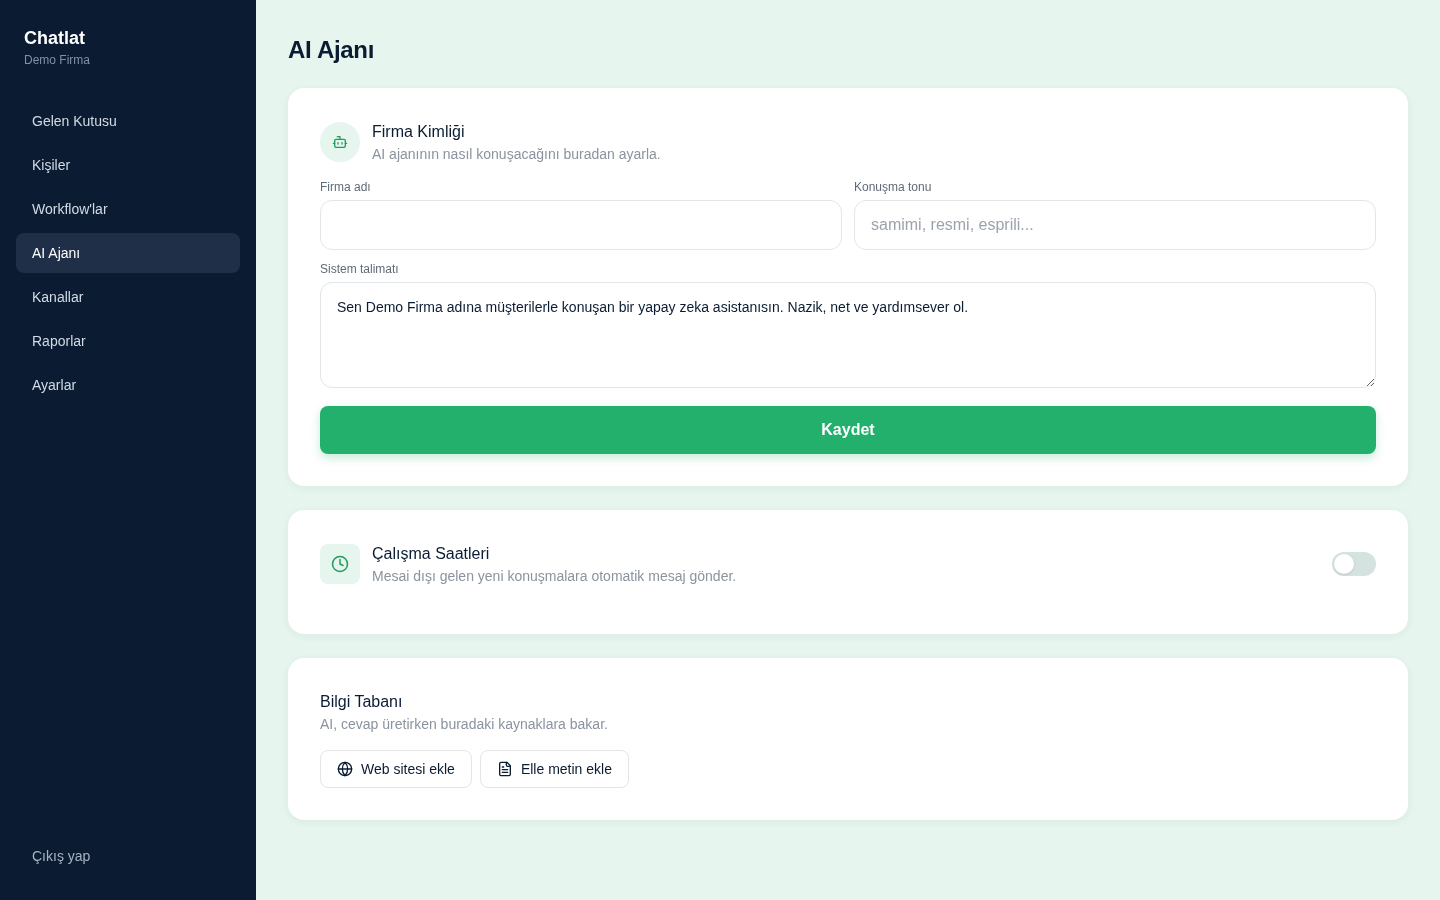 Image resolution: width=1440 pixels, height=900 pixels. What do you see at coordinates (1354, 564) in the screenshot?
I see `toggle-switch` at bounding box center [1354, 564].